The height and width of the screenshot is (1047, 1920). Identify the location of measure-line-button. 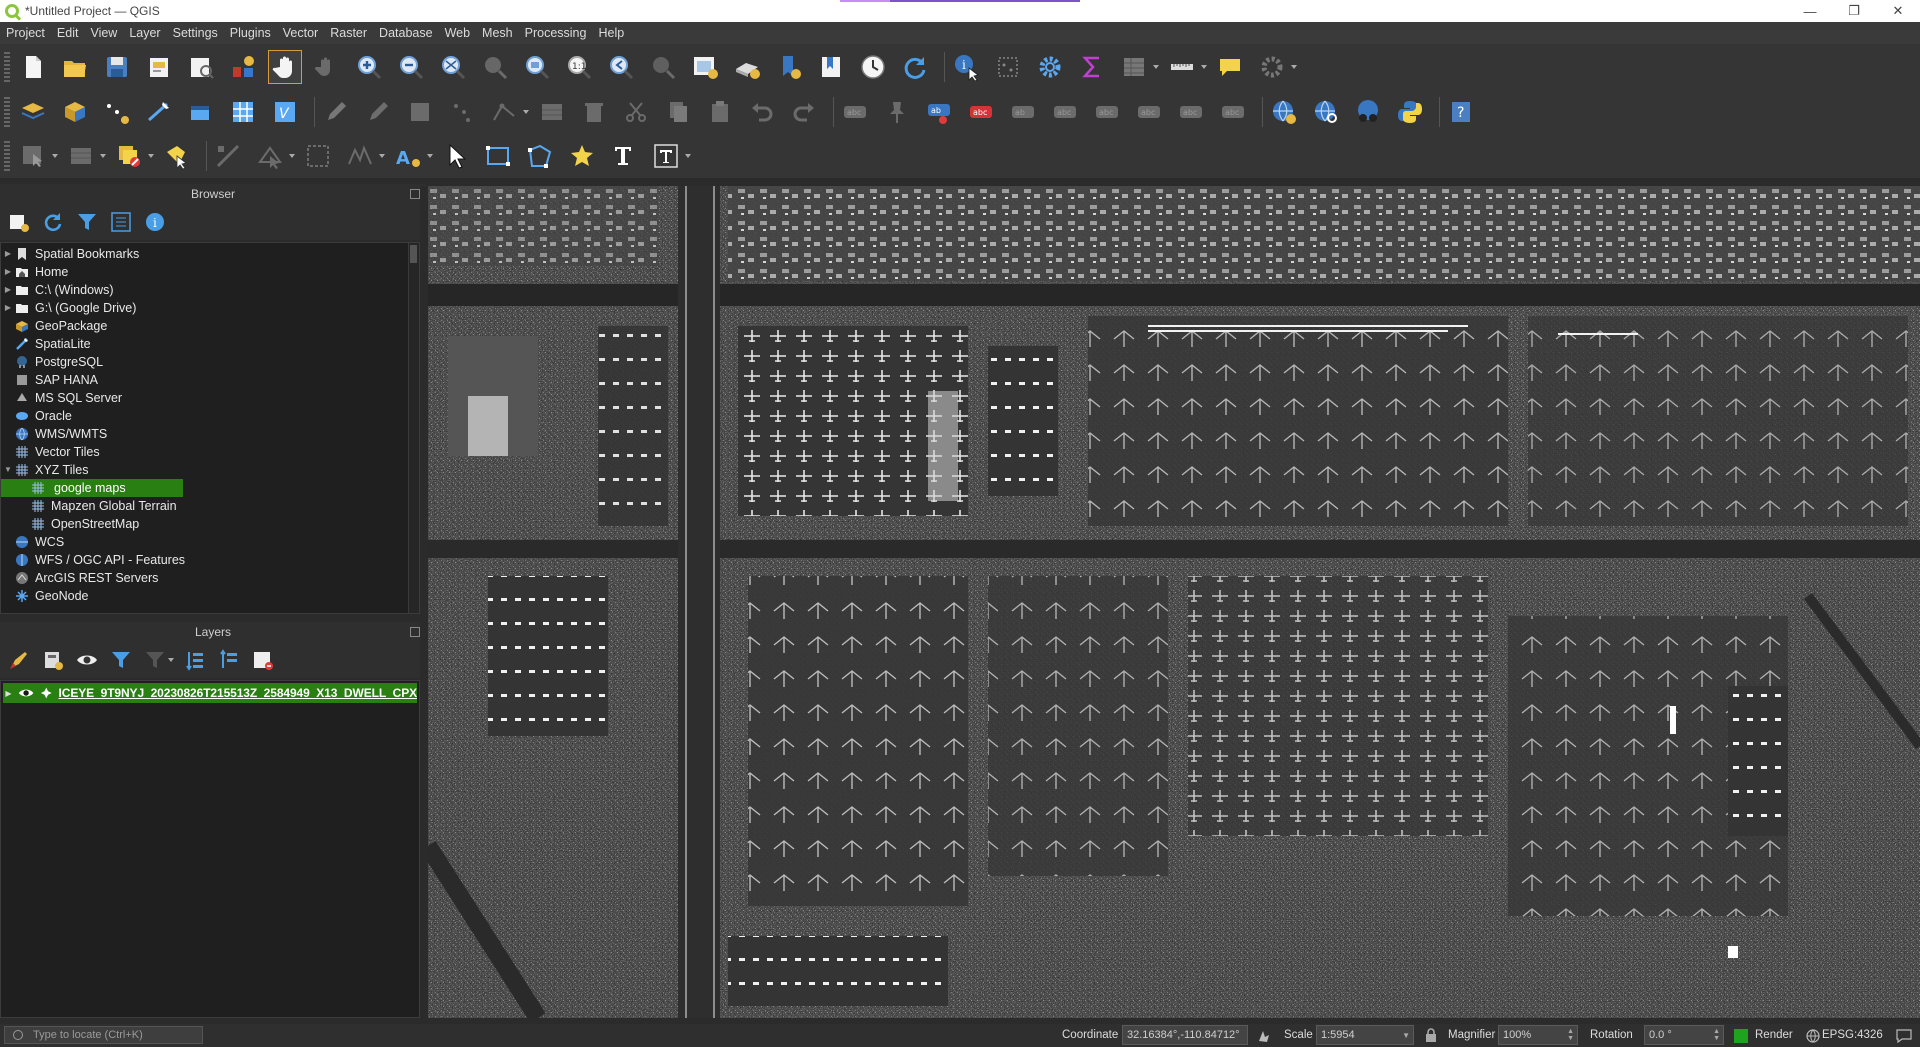
(1182, 67).